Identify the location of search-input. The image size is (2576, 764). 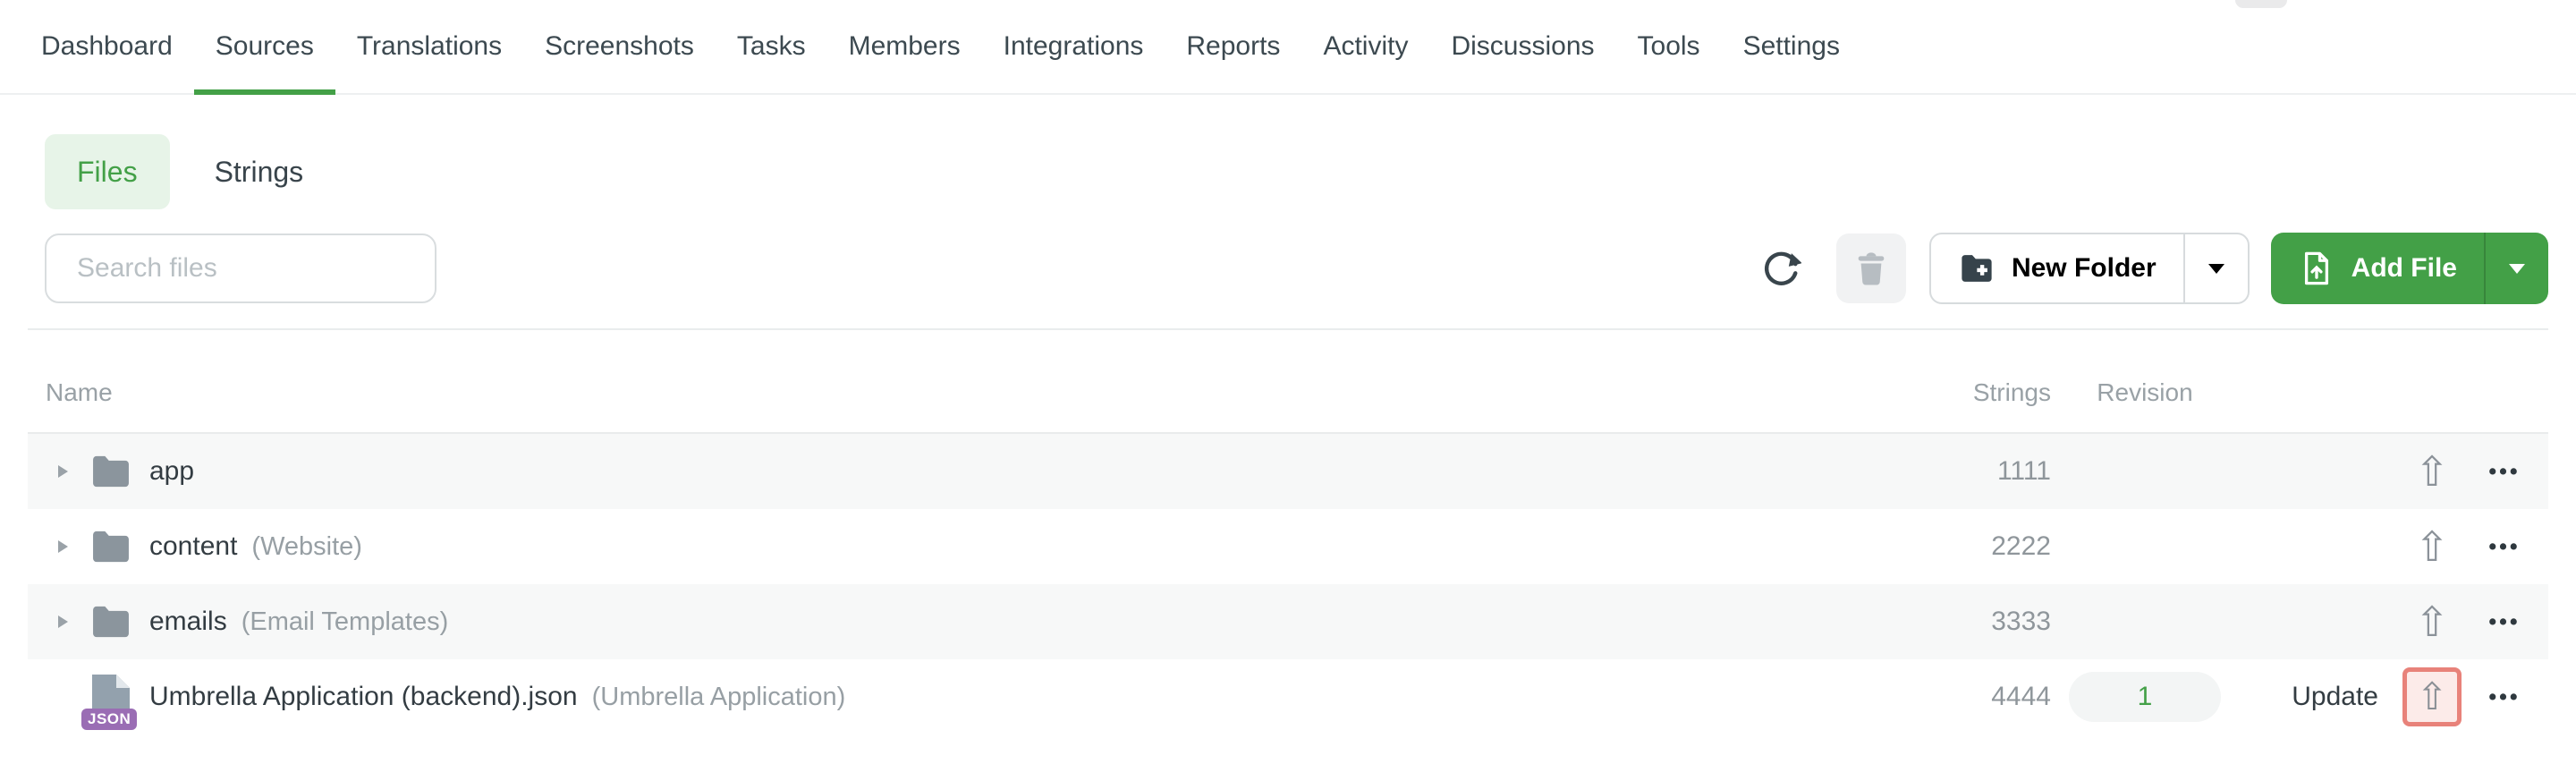
(240, 268).